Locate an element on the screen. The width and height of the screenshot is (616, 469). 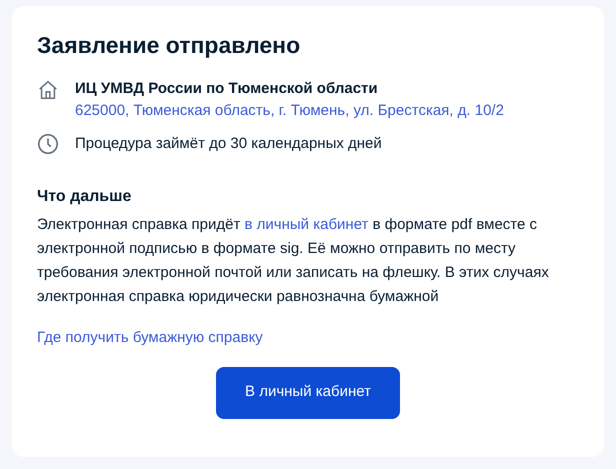
office-address: 625000, Тюменская область, г. Тюмень, ул. Брестская, д. 10/2 is located at coordinates (289, 111).